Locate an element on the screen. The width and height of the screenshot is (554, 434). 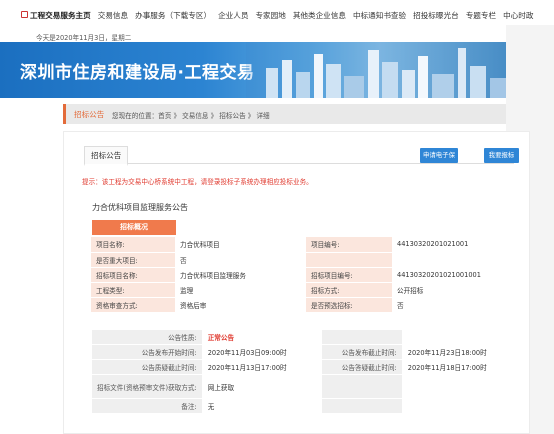
project-title: 力合优科项目监理服务公告 is located at coordinates (140, 207).